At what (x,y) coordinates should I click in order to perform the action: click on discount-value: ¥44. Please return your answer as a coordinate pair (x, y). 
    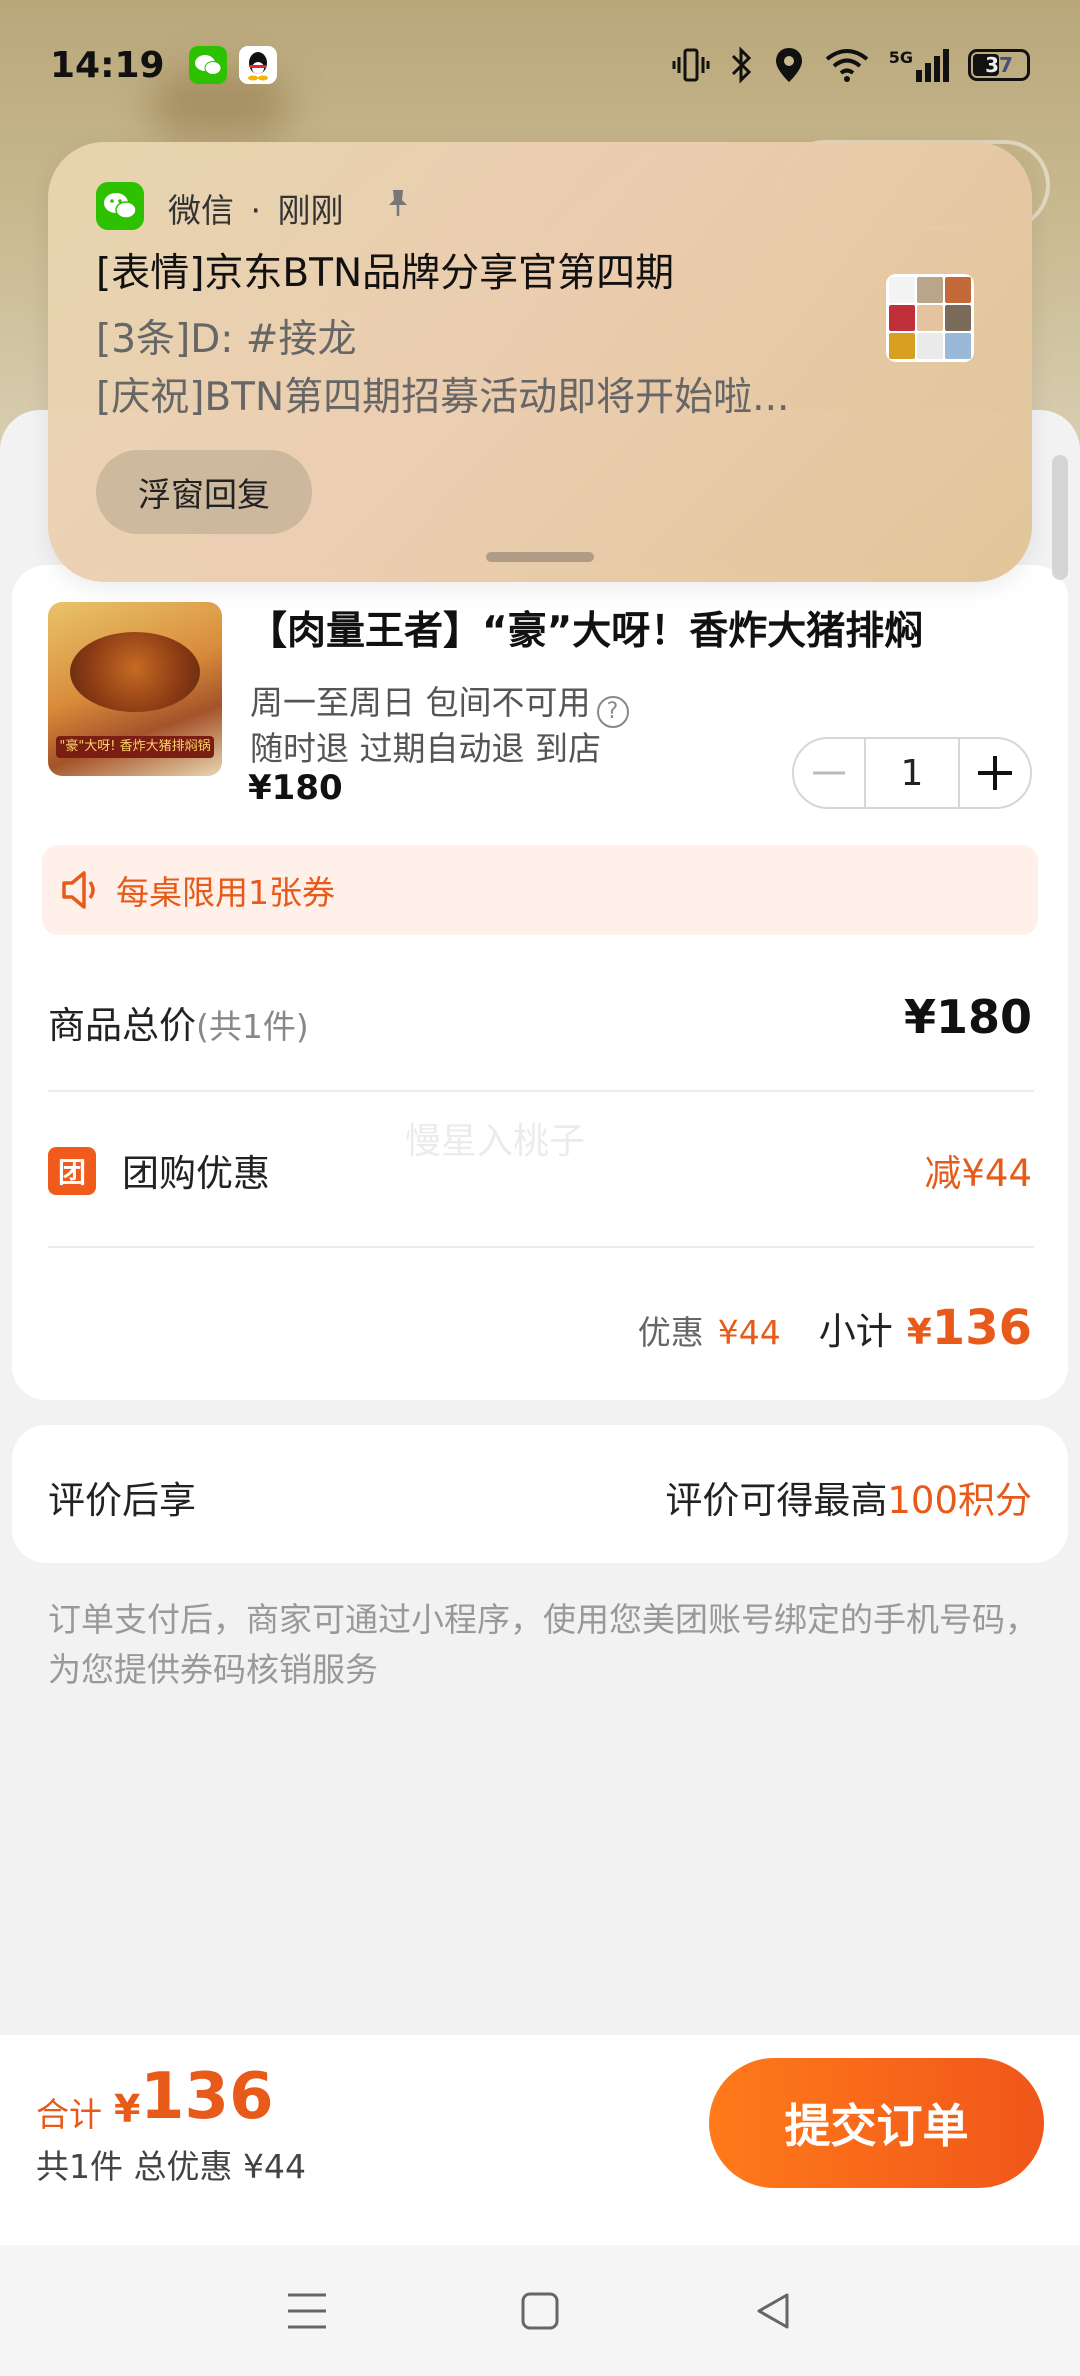
    Looking at the image, I should click on (749, 1332).